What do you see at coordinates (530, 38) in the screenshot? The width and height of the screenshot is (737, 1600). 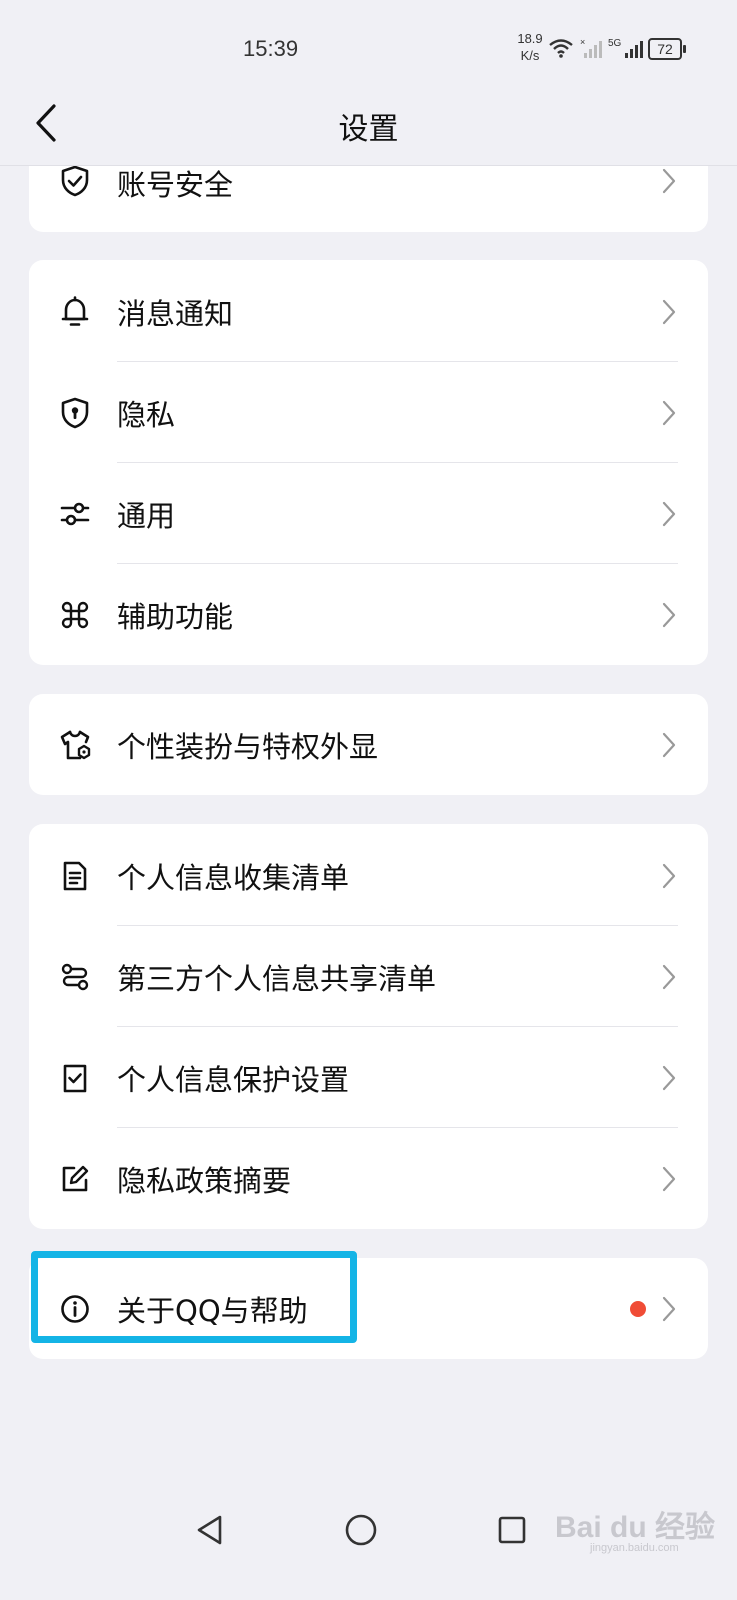 I see `network-speed-value: 18.9` at bounding box center [530, 38].